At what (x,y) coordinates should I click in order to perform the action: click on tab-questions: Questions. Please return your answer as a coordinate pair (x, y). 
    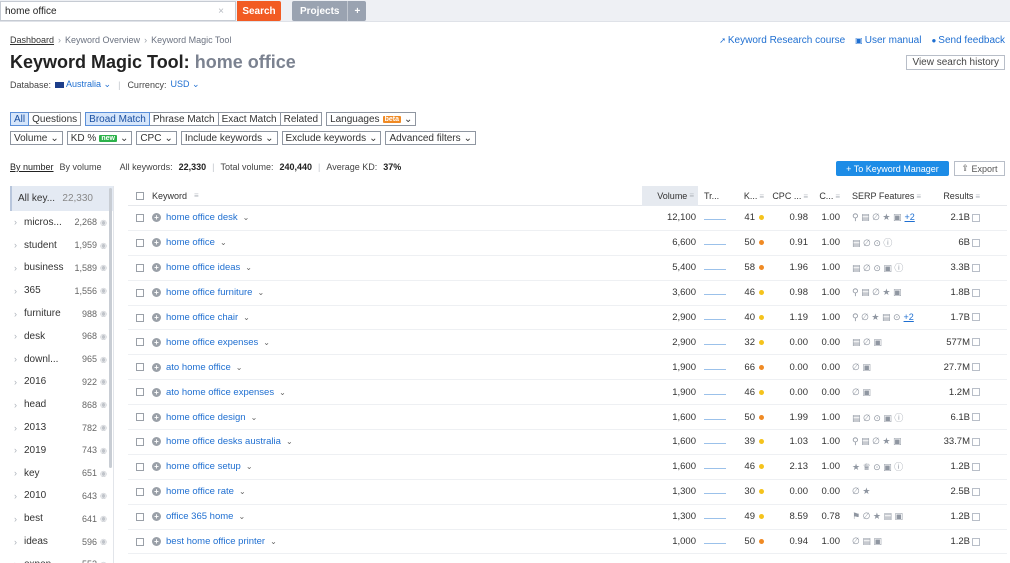
    Looking at the image, I should click on (55, 119).